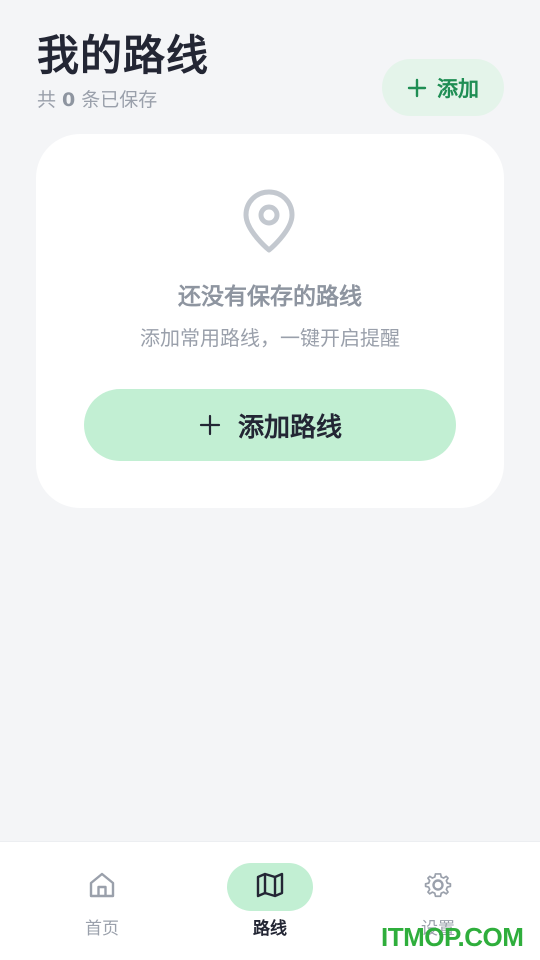 The image size is (540, 960). I want to click on route-count: 0, so click(69, 100).